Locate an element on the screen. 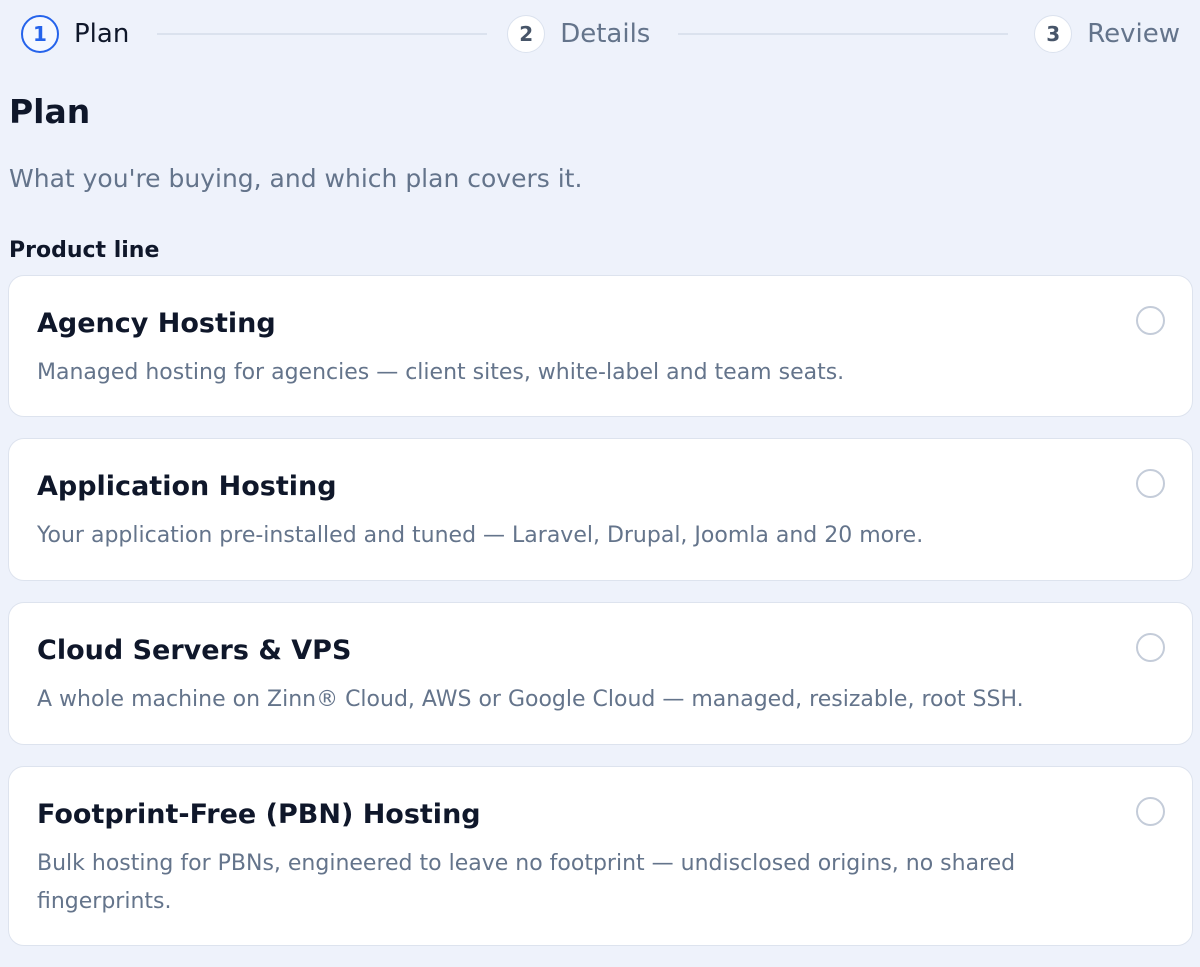 The height and width of the screenshot is (967, 1200). step-label: Review is located at coordinates (1134, 34).